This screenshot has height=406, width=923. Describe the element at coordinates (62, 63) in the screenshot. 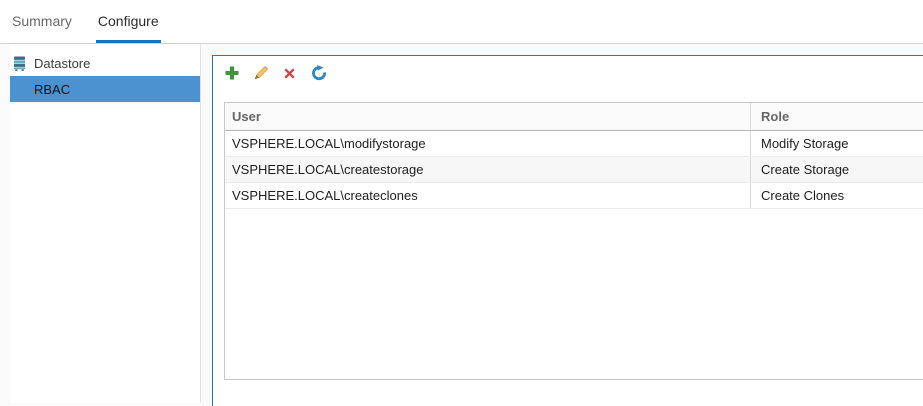

I see `sidebar-item-label: Datastore` at that location.